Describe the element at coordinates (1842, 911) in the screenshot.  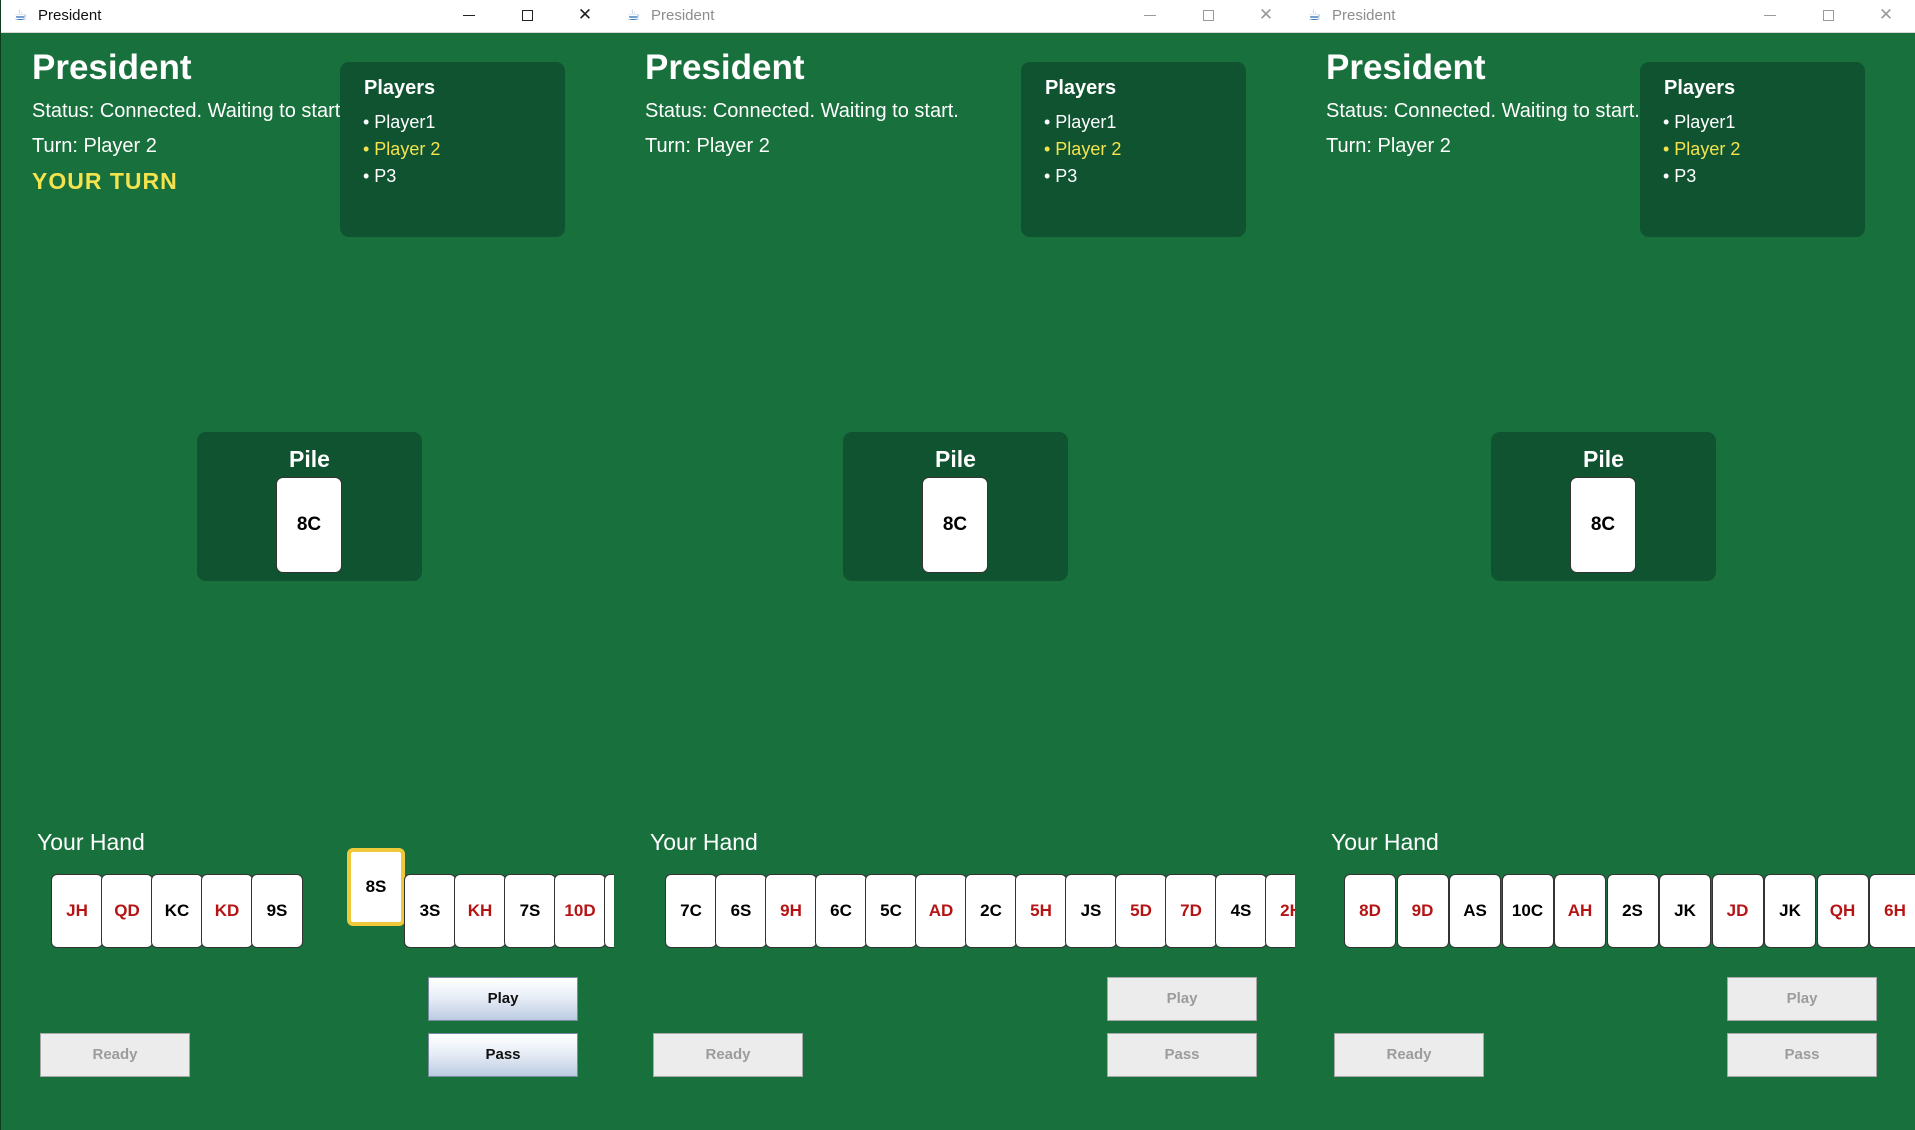
I see `hand-card: QH` at that location.